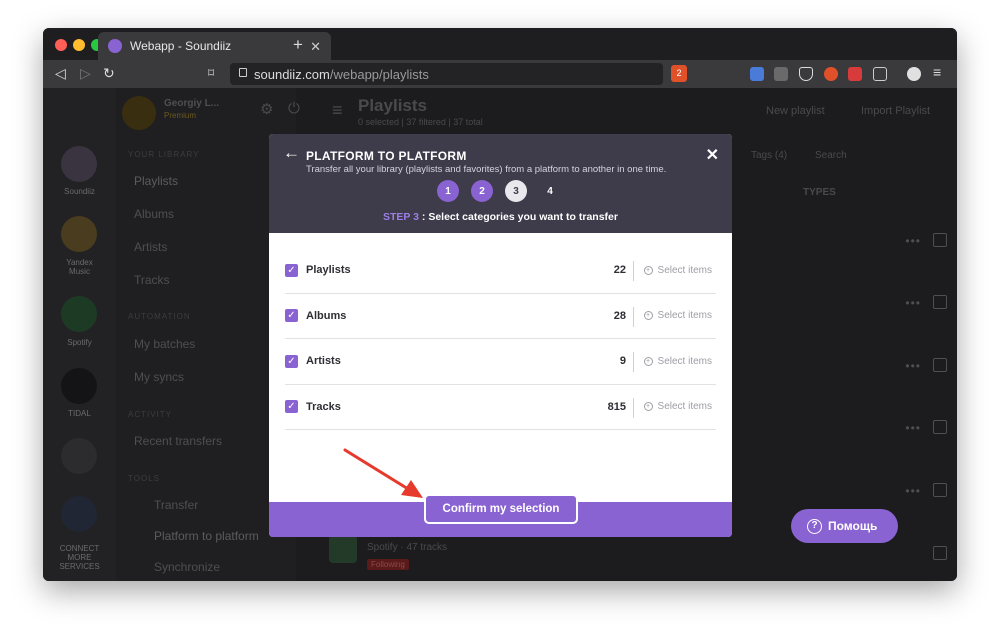 The width and height of the screenshot is (1000, 640). Describe the element at coordinates (187, 567) in the screenshot. I see `sidebar-item-synchronize: Synchronize` at that location.